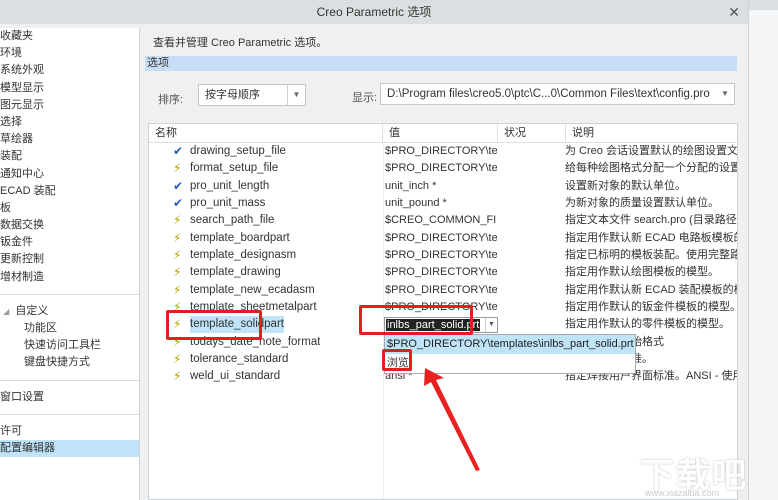 This screenshot has width=778, height=500. I want to click on annotation-arrow, so click(452, 419).